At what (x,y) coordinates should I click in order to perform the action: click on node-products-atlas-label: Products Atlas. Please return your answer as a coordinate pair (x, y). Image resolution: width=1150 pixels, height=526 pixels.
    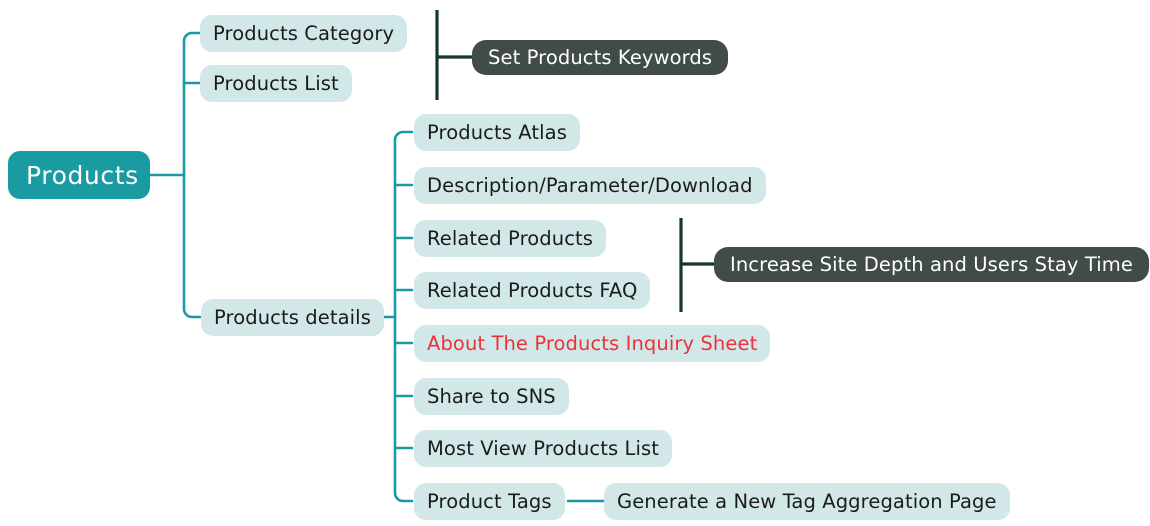
    Looking at the image, I should click on (497, 132).